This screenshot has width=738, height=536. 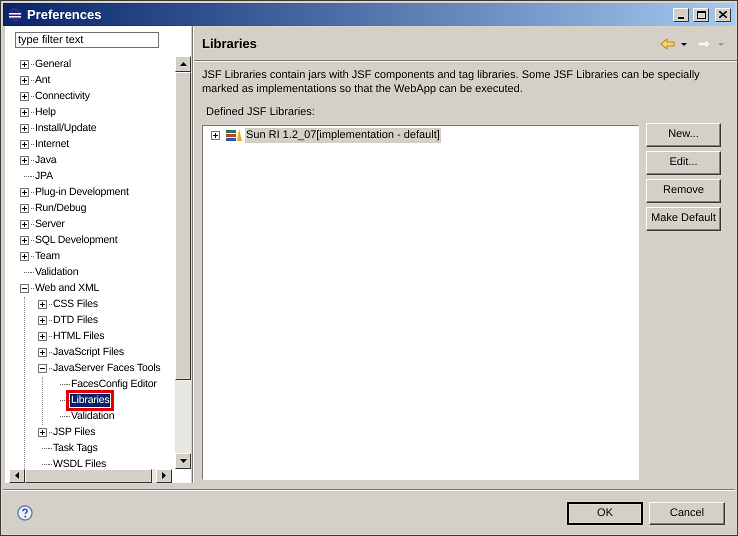 I want to click on tree-item: Web and XML, so click(x=67, y=289).